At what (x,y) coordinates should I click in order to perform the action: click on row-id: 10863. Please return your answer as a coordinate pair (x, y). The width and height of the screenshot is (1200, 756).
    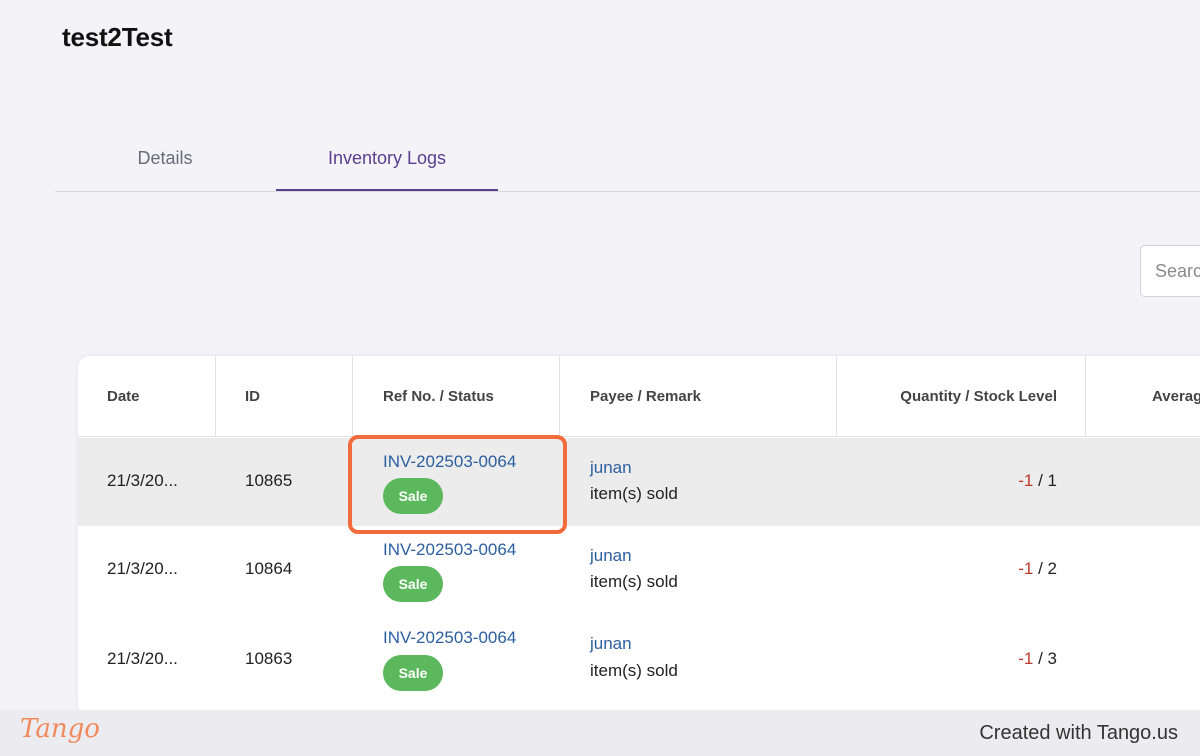
    Looking at the image, I should click on (269, 658).